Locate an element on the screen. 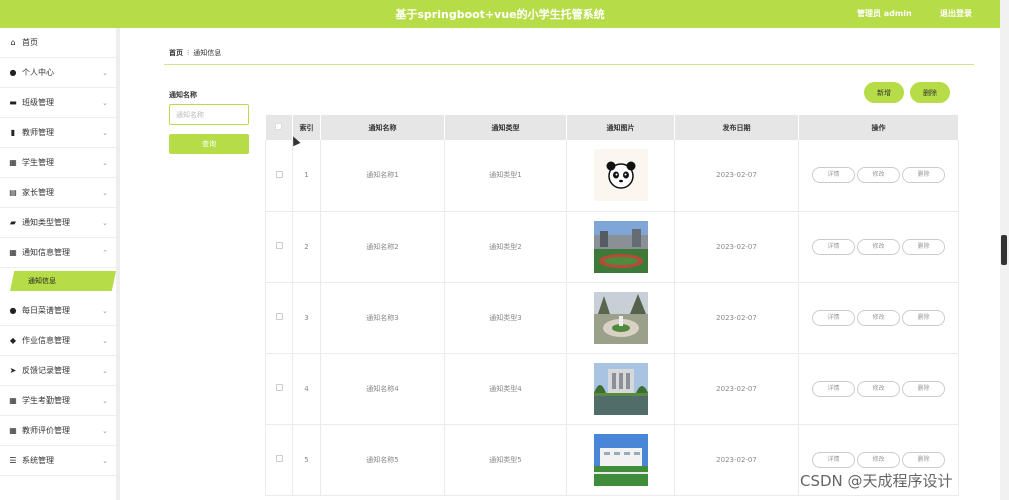 This screenshot has height=500, width=1009. sliders-icon: ☰ is located at coordinates (13, 460).